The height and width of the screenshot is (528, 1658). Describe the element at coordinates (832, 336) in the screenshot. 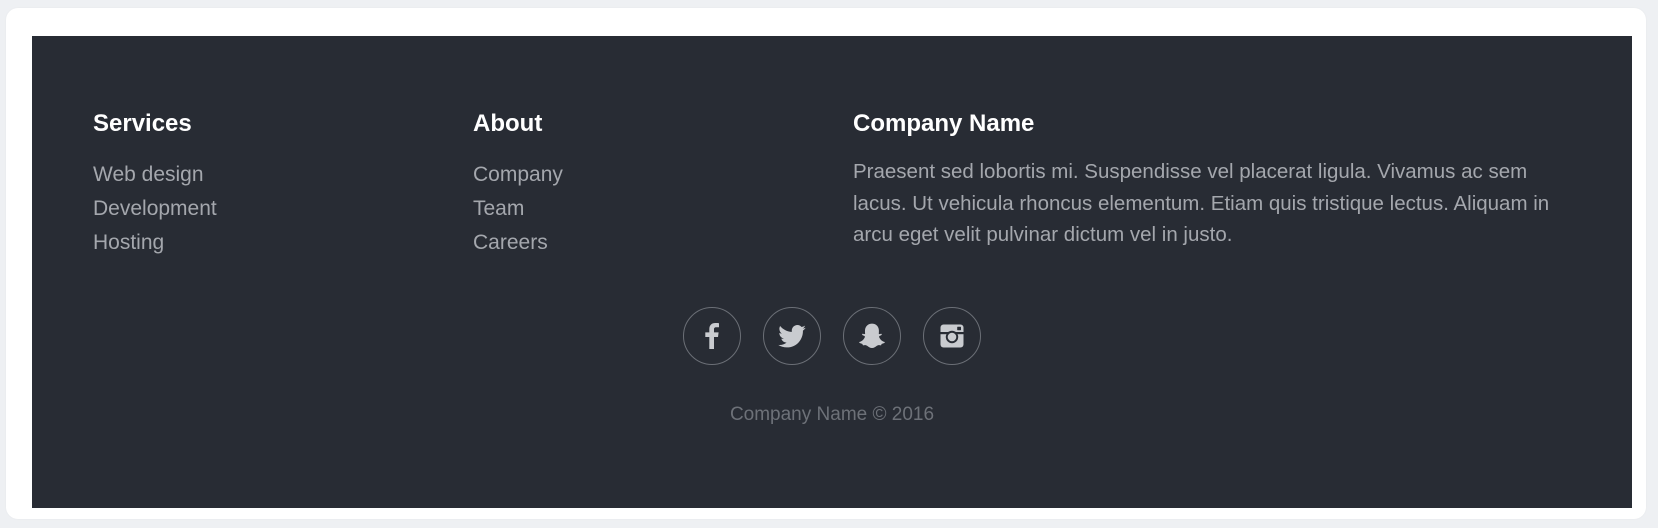

I see `social-links` at that location.